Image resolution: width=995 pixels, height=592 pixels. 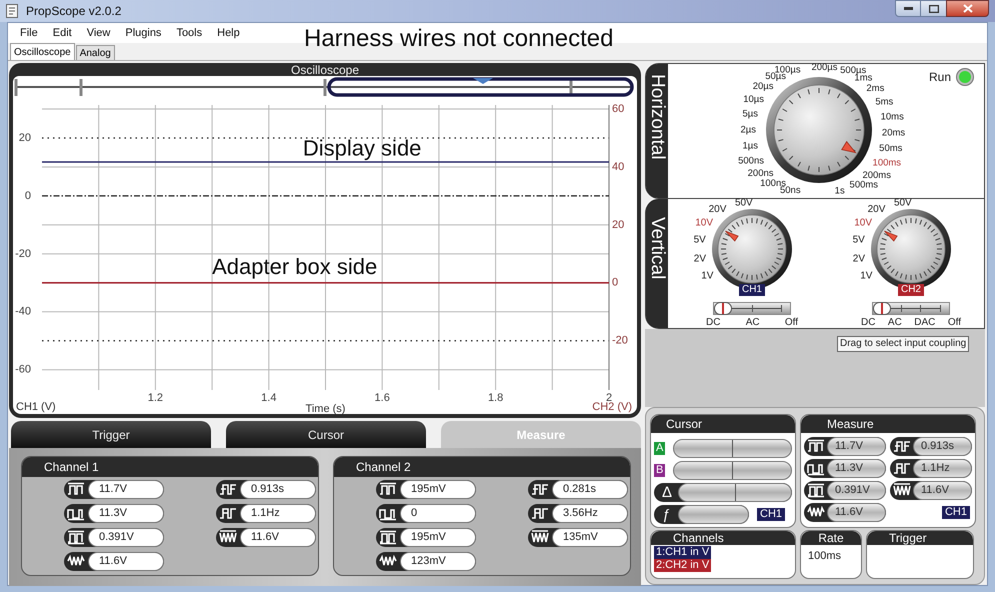 I want to click on coupling-label: DAC, so click(x=925, y=322).